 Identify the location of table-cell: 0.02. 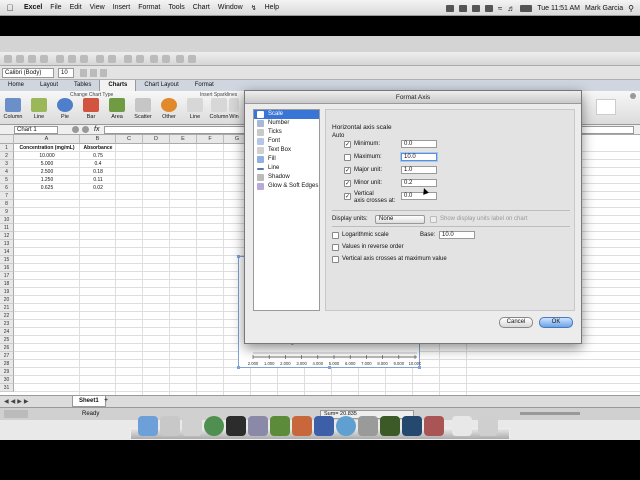
(98, 188).